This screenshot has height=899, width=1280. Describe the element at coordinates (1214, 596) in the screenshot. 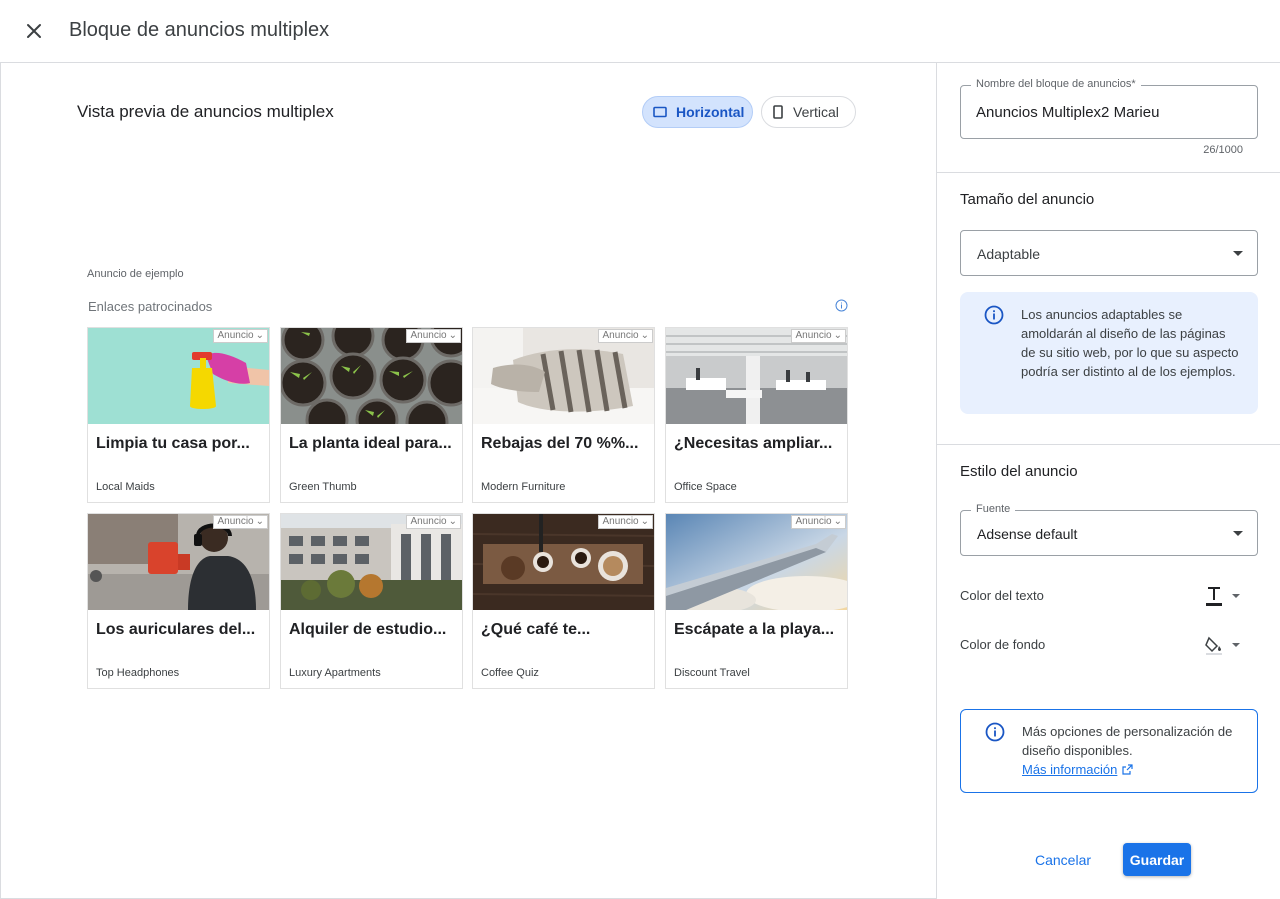

I see `text-color-icon` at that location.